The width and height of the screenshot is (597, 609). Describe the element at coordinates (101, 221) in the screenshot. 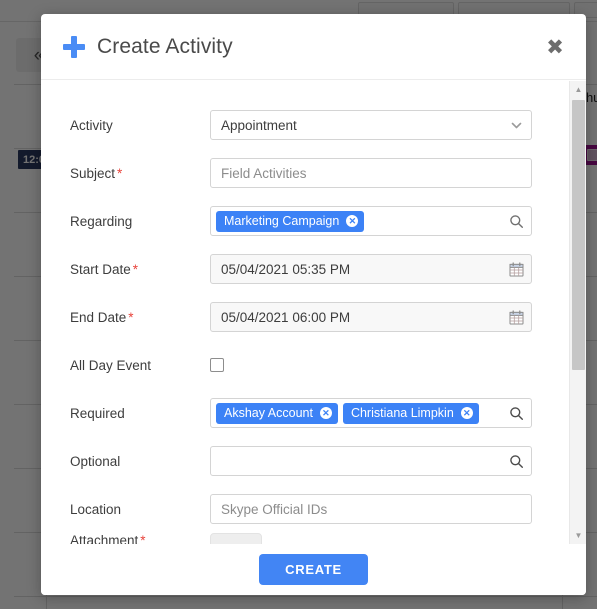

I see `label-regarding: Regarding` at that location.